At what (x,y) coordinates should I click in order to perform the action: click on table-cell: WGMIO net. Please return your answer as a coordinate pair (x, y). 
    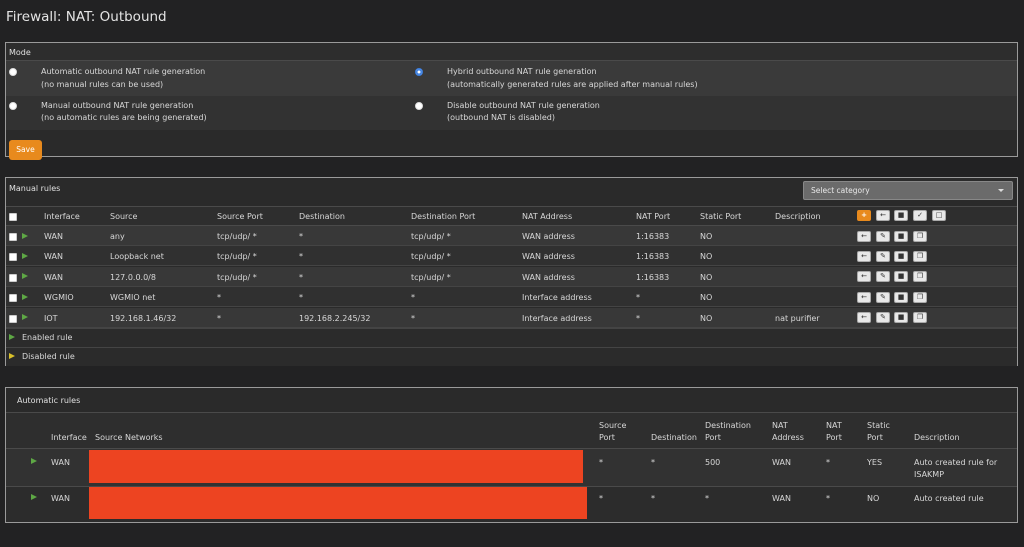
    Looking at the image, I should click on (133, 298).